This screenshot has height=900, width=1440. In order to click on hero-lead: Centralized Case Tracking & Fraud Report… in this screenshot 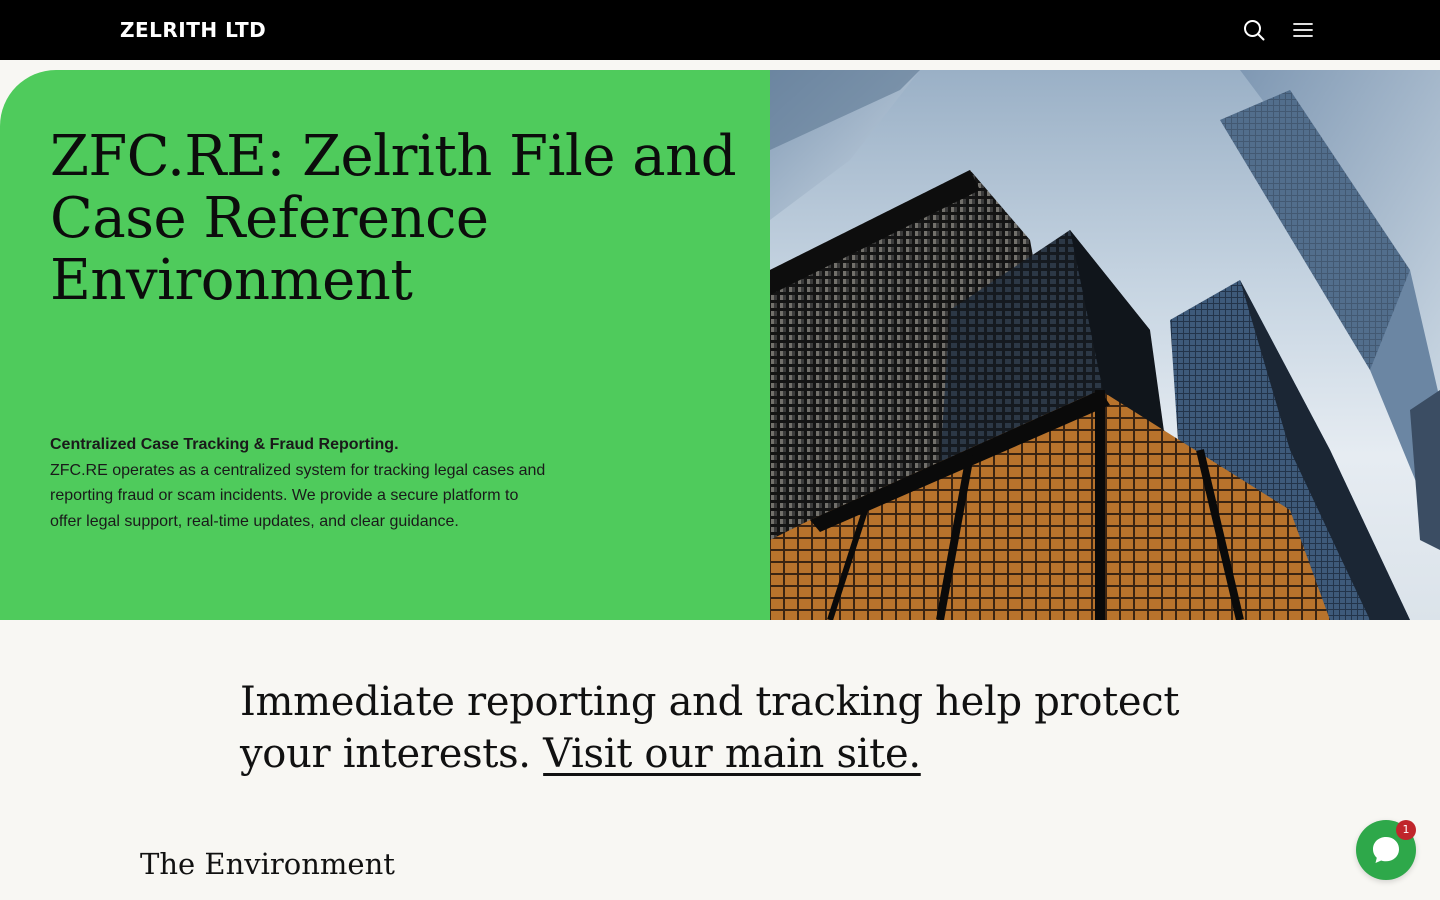, I will do `click(224, 444)`.